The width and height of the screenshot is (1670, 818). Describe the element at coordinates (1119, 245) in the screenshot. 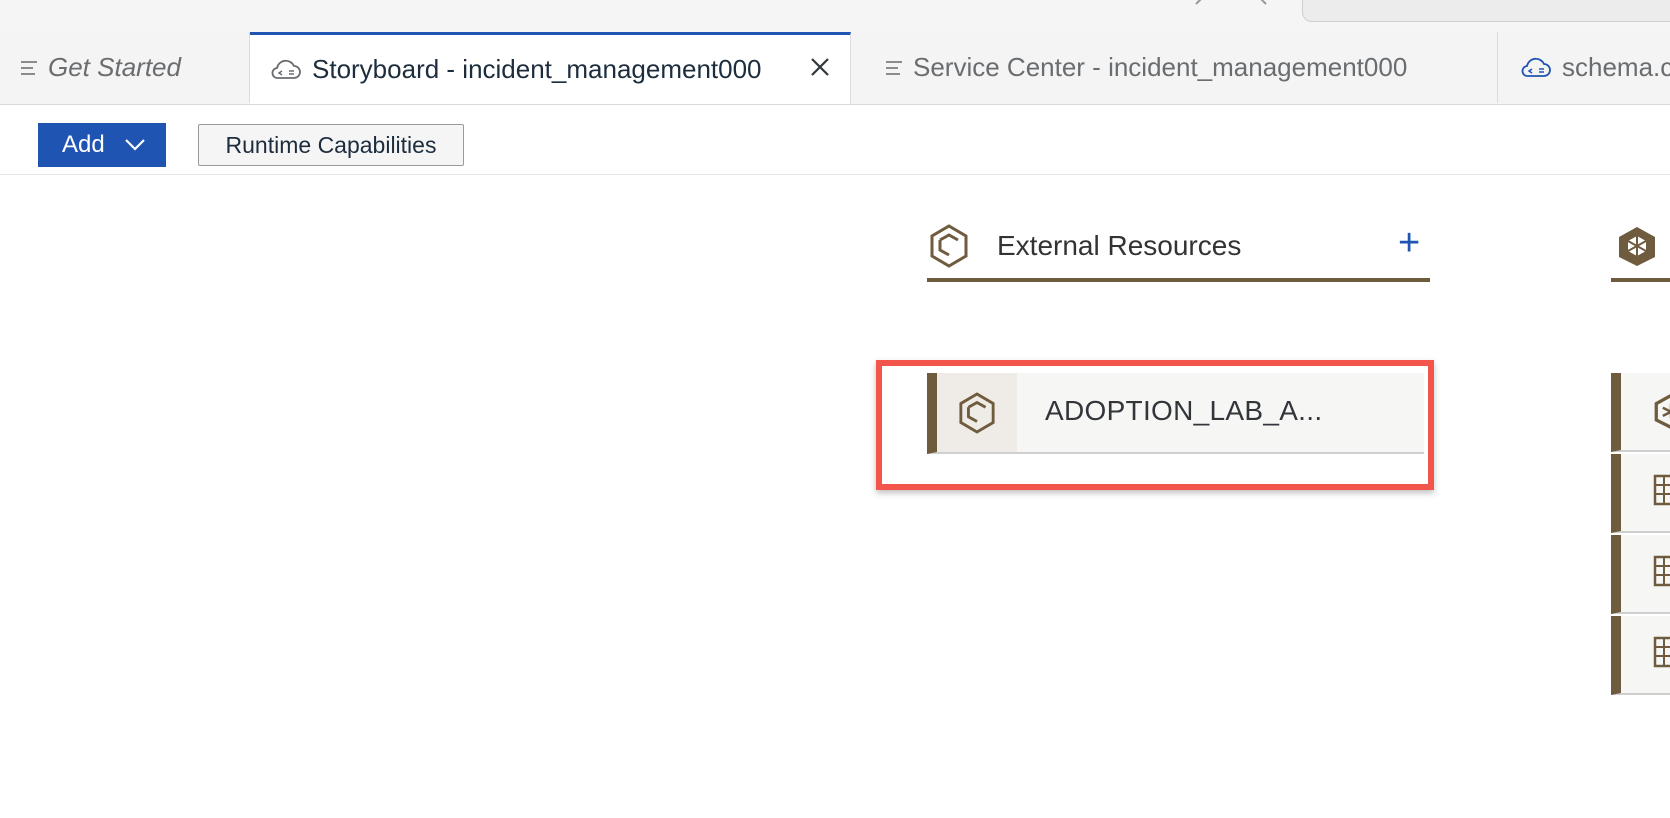

I see `column-title: External Resources` at that location.